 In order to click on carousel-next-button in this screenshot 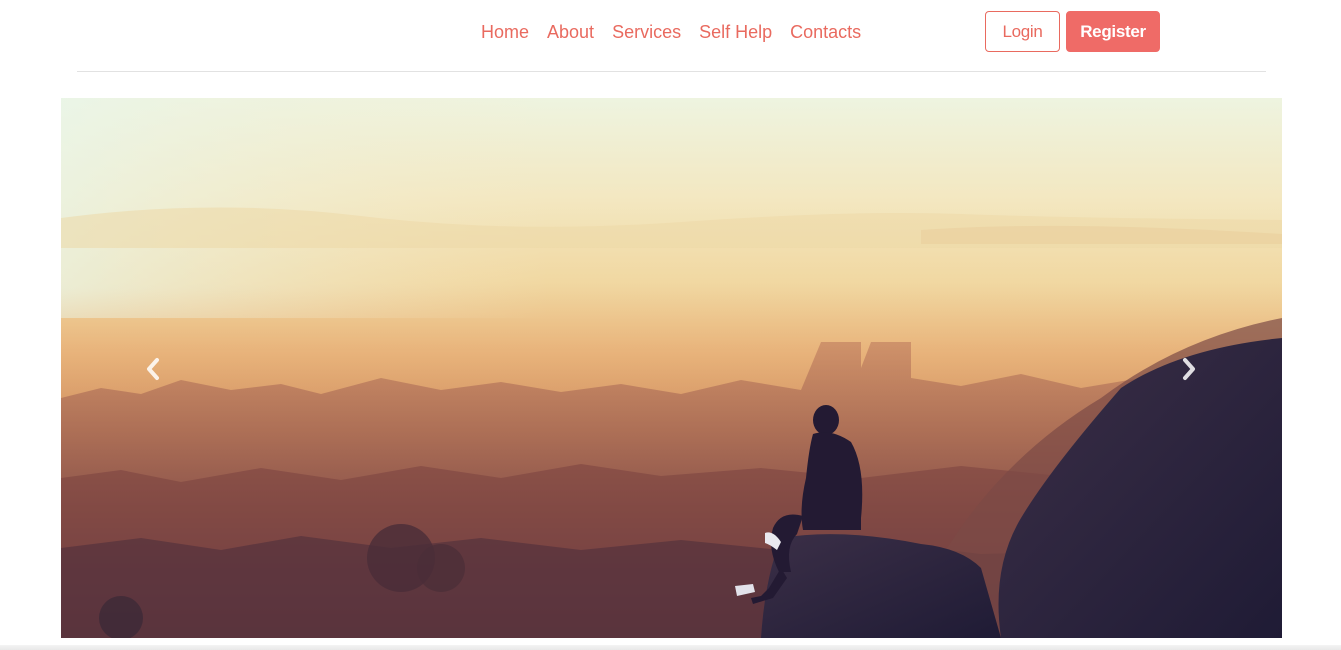, I will do `click(1189, 369)`.